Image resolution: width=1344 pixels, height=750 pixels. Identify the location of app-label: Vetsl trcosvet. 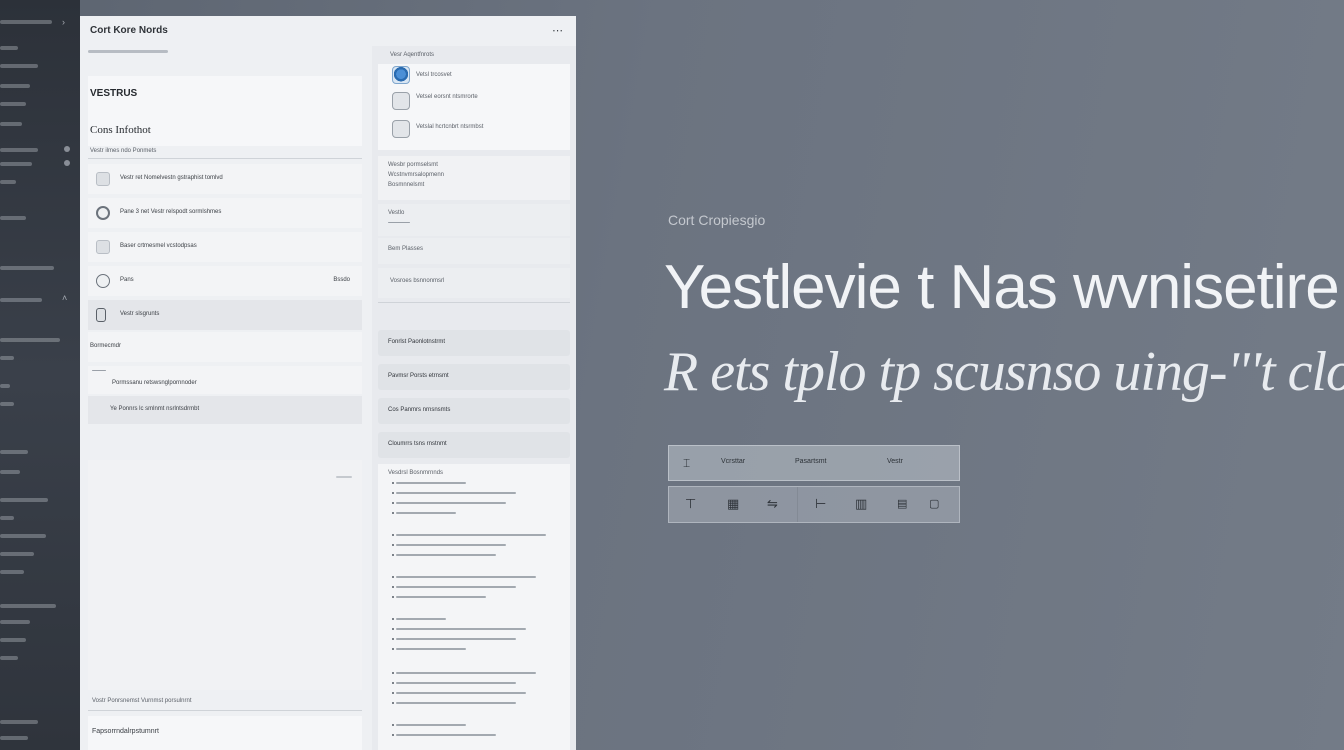
(434, 75).